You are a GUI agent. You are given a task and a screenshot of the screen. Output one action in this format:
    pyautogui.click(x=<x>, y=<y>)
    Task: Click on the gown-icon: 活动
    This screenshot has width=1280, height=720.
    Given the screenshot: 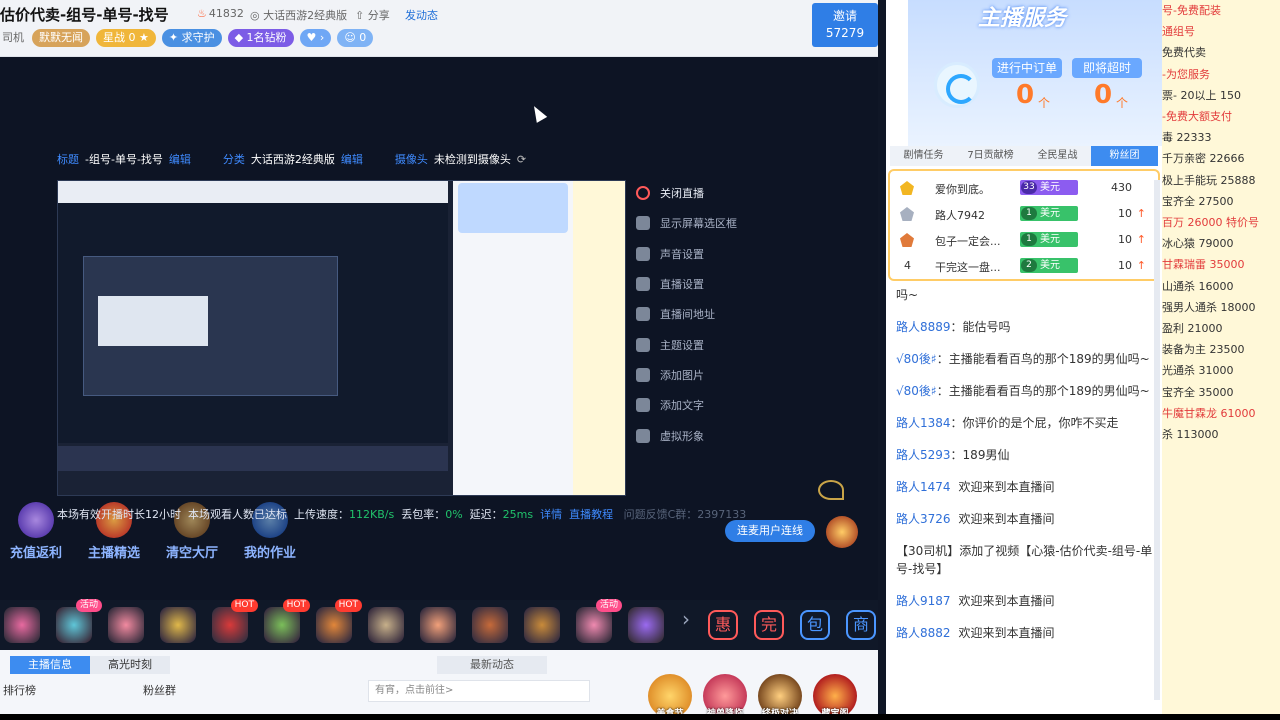 What is the action you would take?
    pyautogui.click(x=599, y=621)
    